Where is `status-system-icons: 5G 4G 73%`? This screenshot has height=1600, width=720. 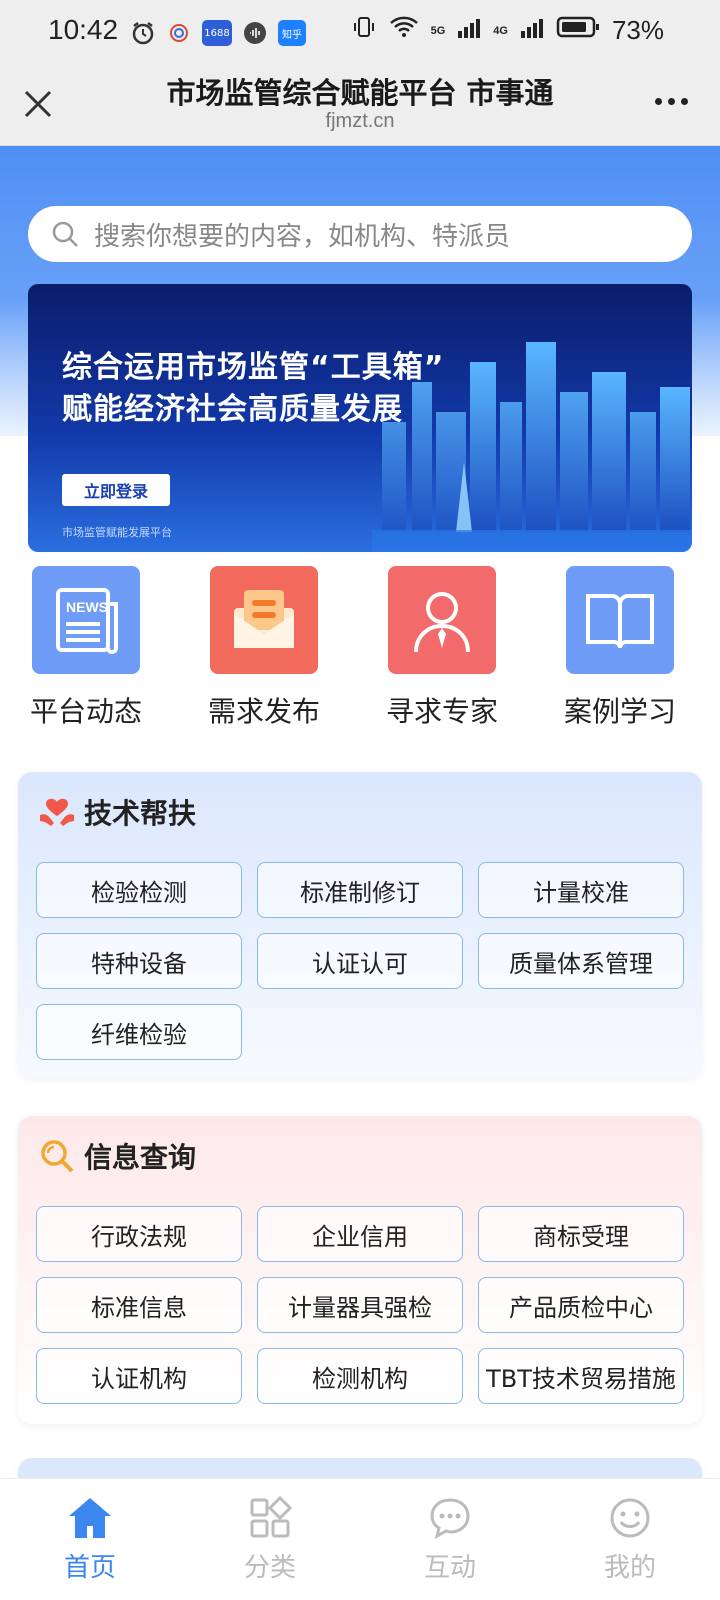 status-system-icons: 5G 4G 73% is located at coordinates (507, 30).